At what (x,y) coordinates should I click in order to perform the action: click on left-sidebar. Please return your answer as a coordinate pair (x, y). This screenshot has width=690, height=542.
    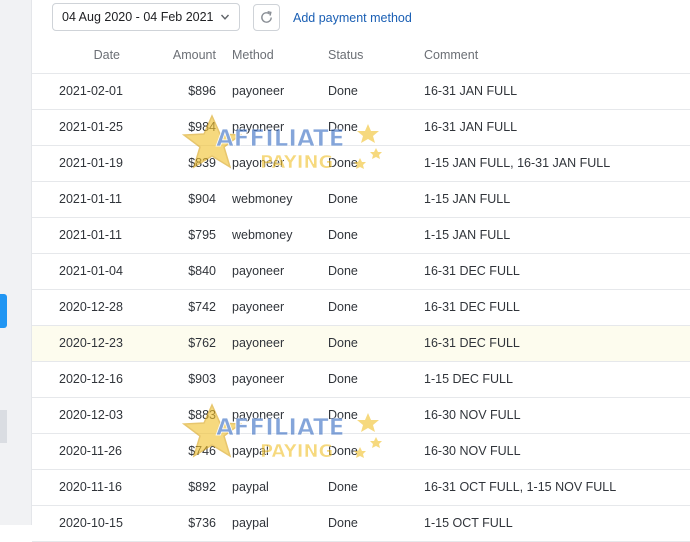
    Looking at the image, I should click on (16, 262).